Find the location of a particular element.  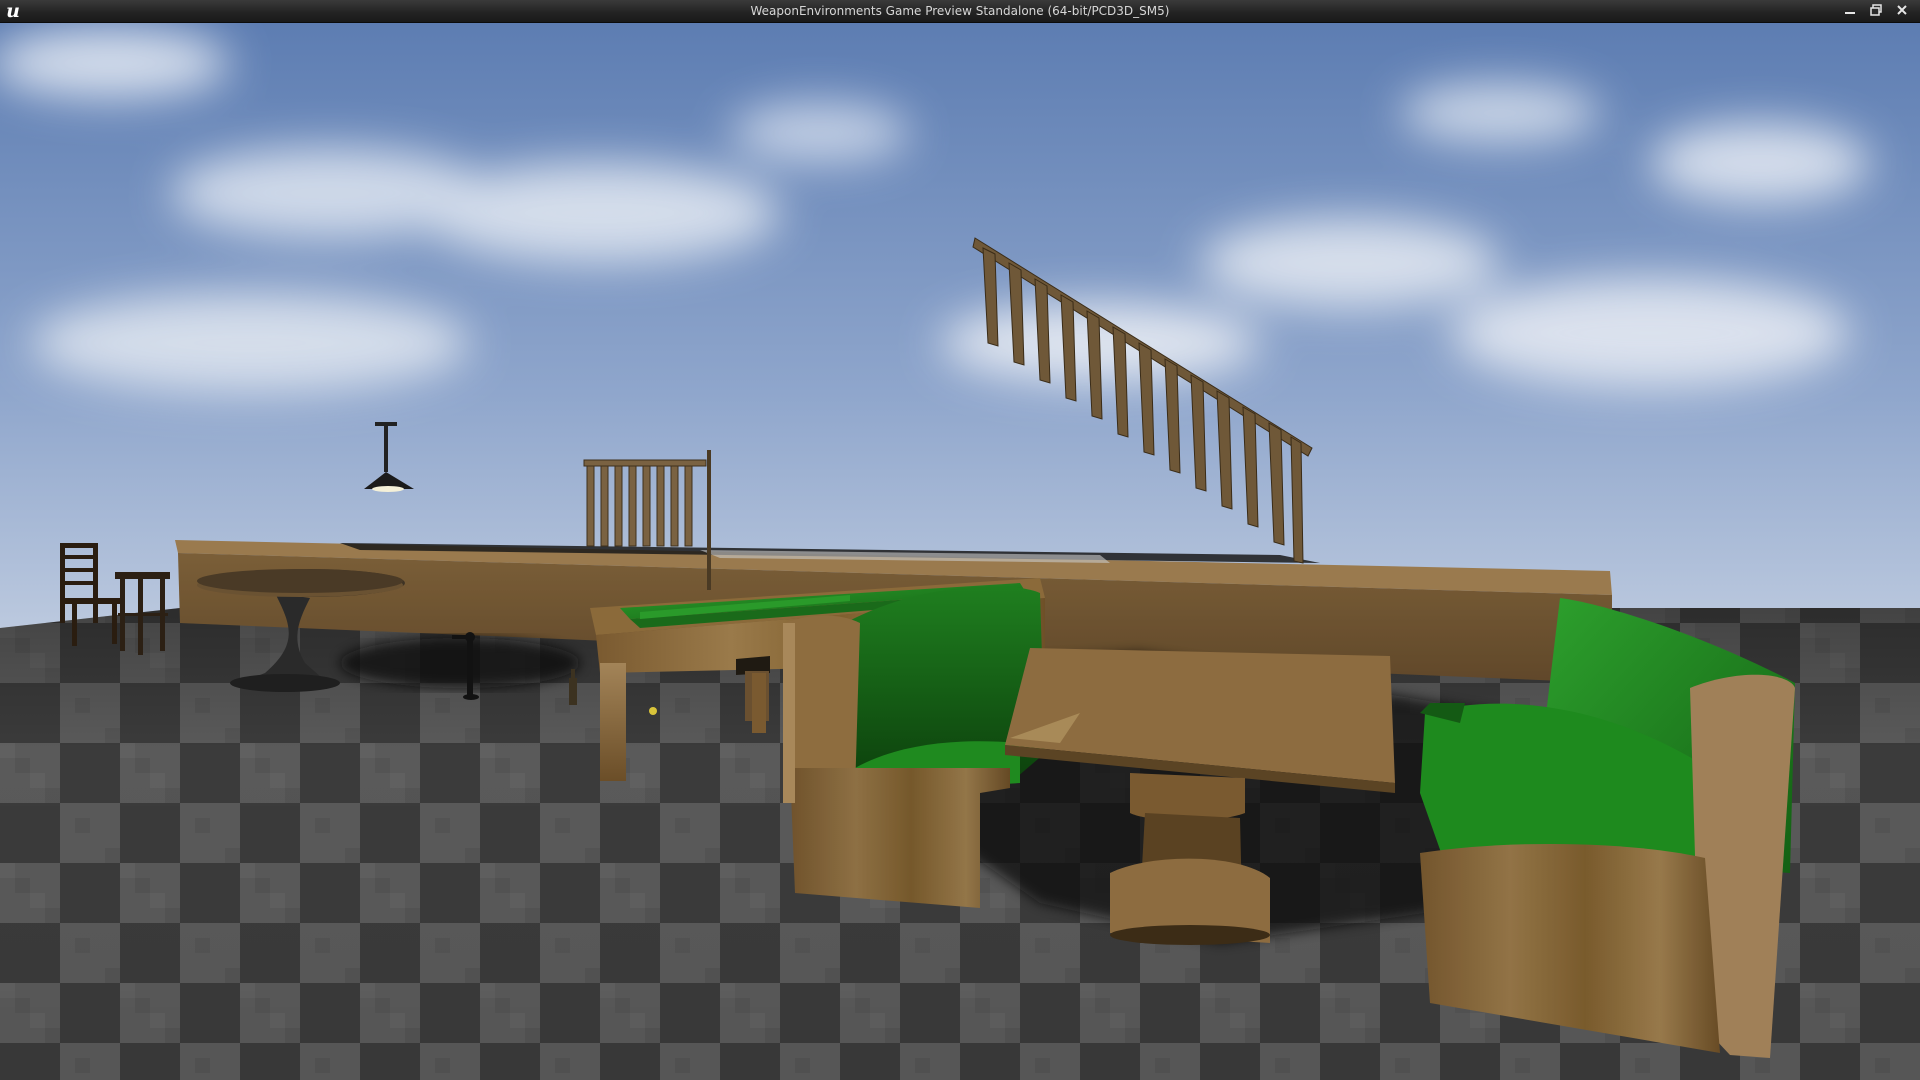

minimize-button is located at coordinates (1850, 10).